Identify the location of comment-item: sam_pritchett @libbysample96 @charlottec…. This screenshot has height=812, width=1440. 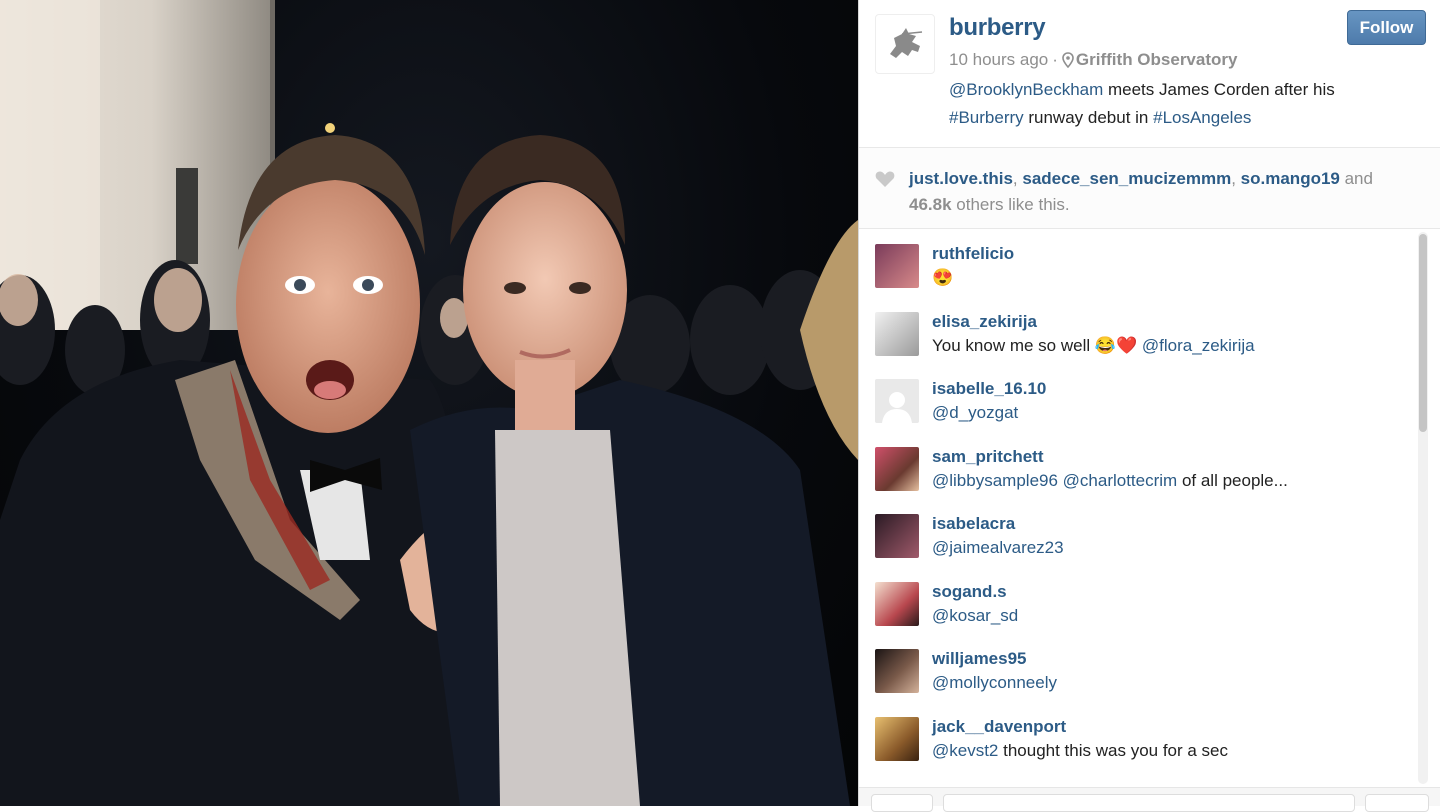
(1142, 477).